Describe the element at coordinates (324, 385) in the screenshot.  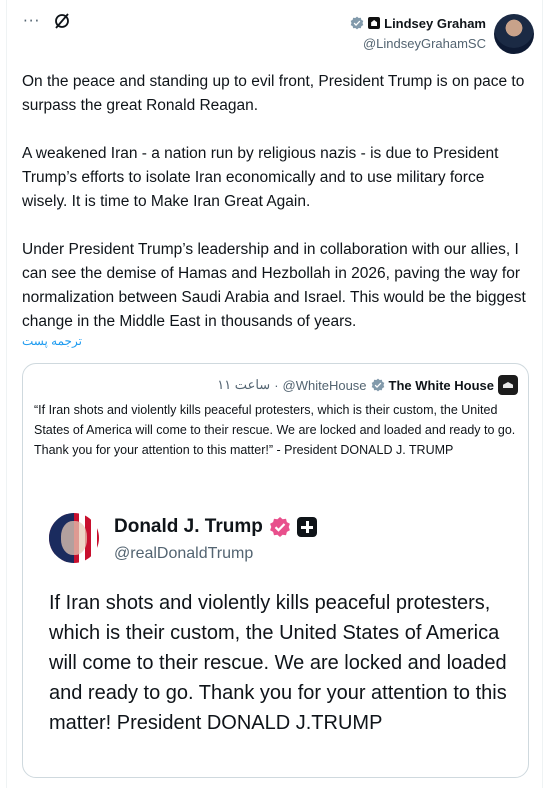
I see `quote-author-handle: @WhiteHouse` at that location.